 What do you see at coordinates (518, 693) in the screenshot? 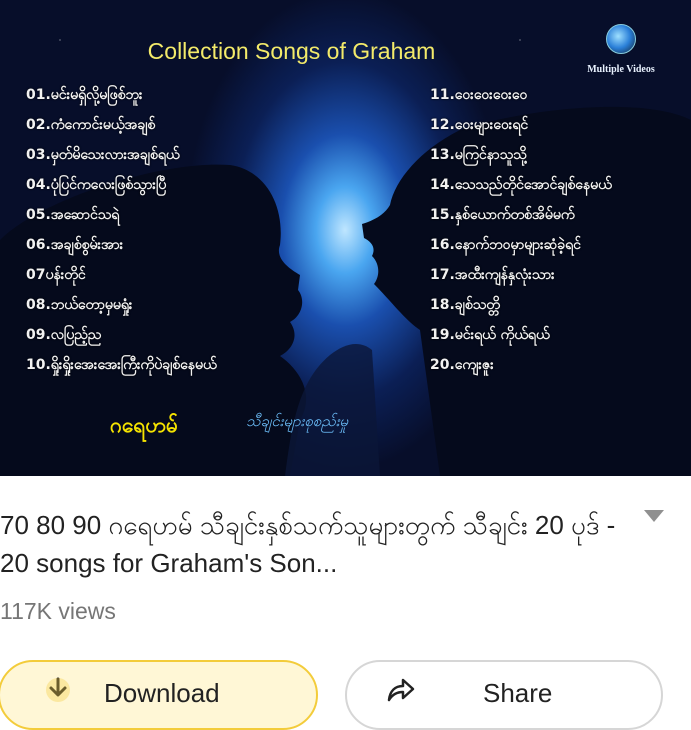
I see `share-label: Share` at bounding box center [518, 693].